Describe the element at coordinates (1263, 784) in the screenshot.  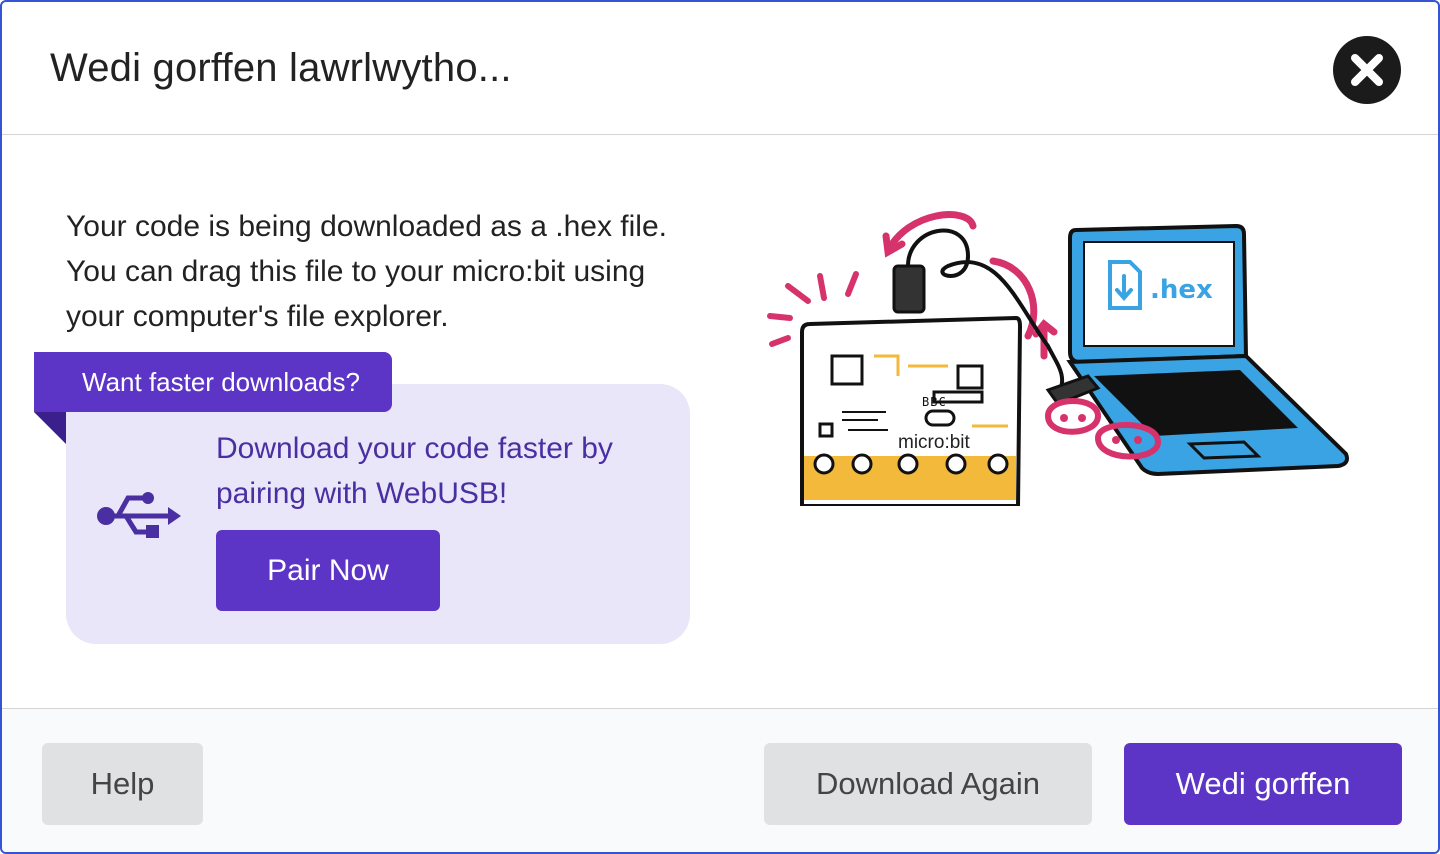
I see `done-button: Wedi gorffen` at that location.